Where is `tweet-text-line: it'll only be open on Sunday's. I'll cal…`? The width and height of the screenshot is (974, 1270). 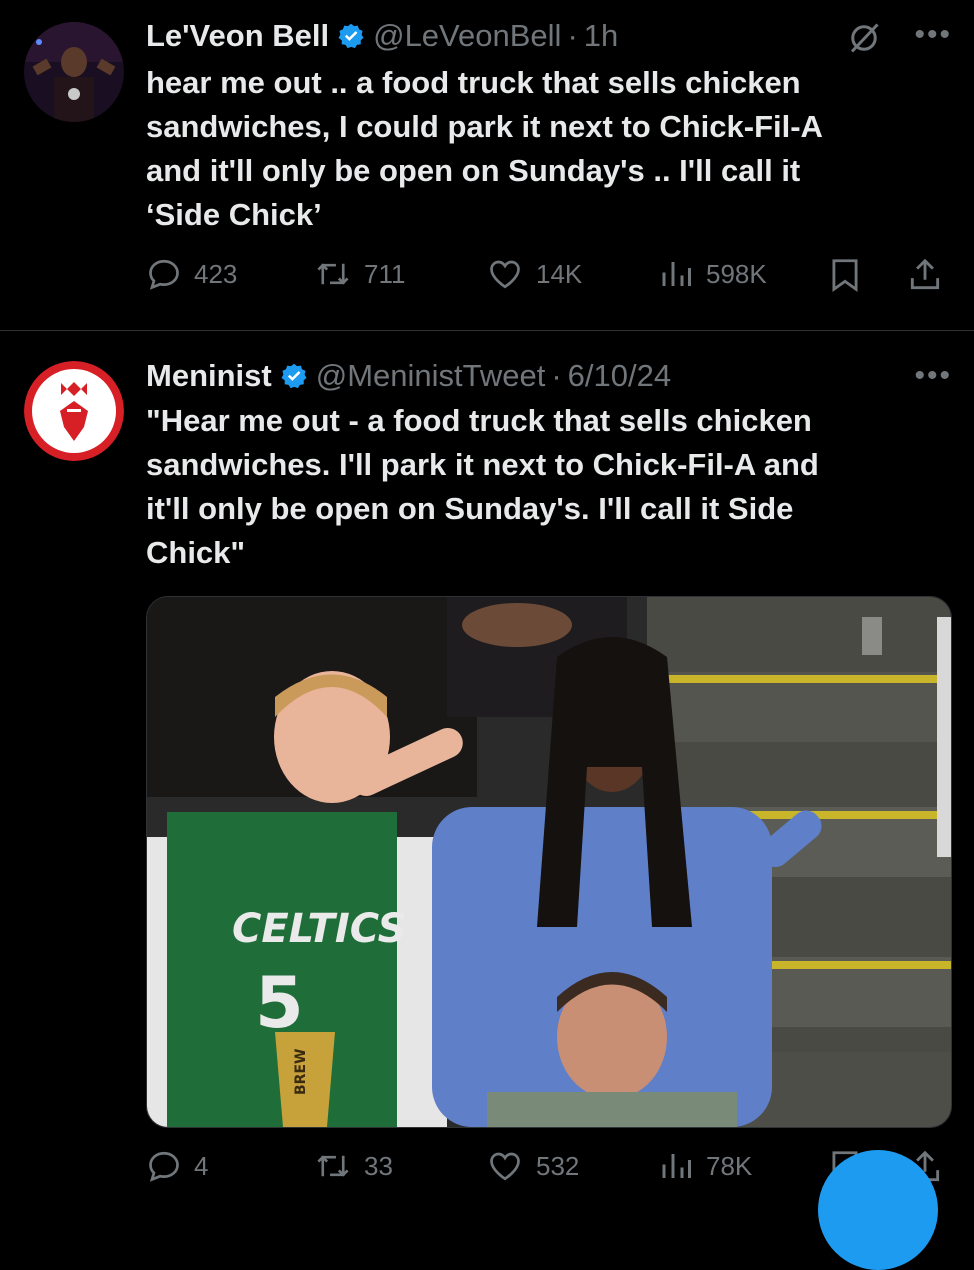
tweet-text-line: it'll only be open on Sunday's. I'll cal… is located at coordinates (470, 508).